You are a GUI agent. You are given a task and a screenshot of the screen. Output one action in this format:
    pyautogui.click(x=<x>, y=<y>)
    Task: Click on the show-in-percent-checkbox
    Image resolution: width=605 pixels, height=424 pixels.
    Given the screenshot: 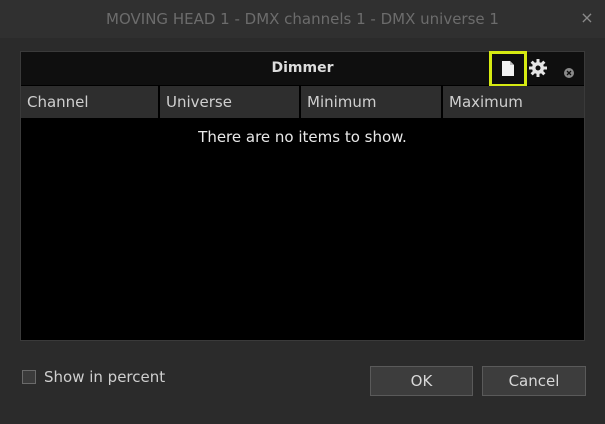 What is the action you would take?
    pyautogui.click(x=29, y=377)
    